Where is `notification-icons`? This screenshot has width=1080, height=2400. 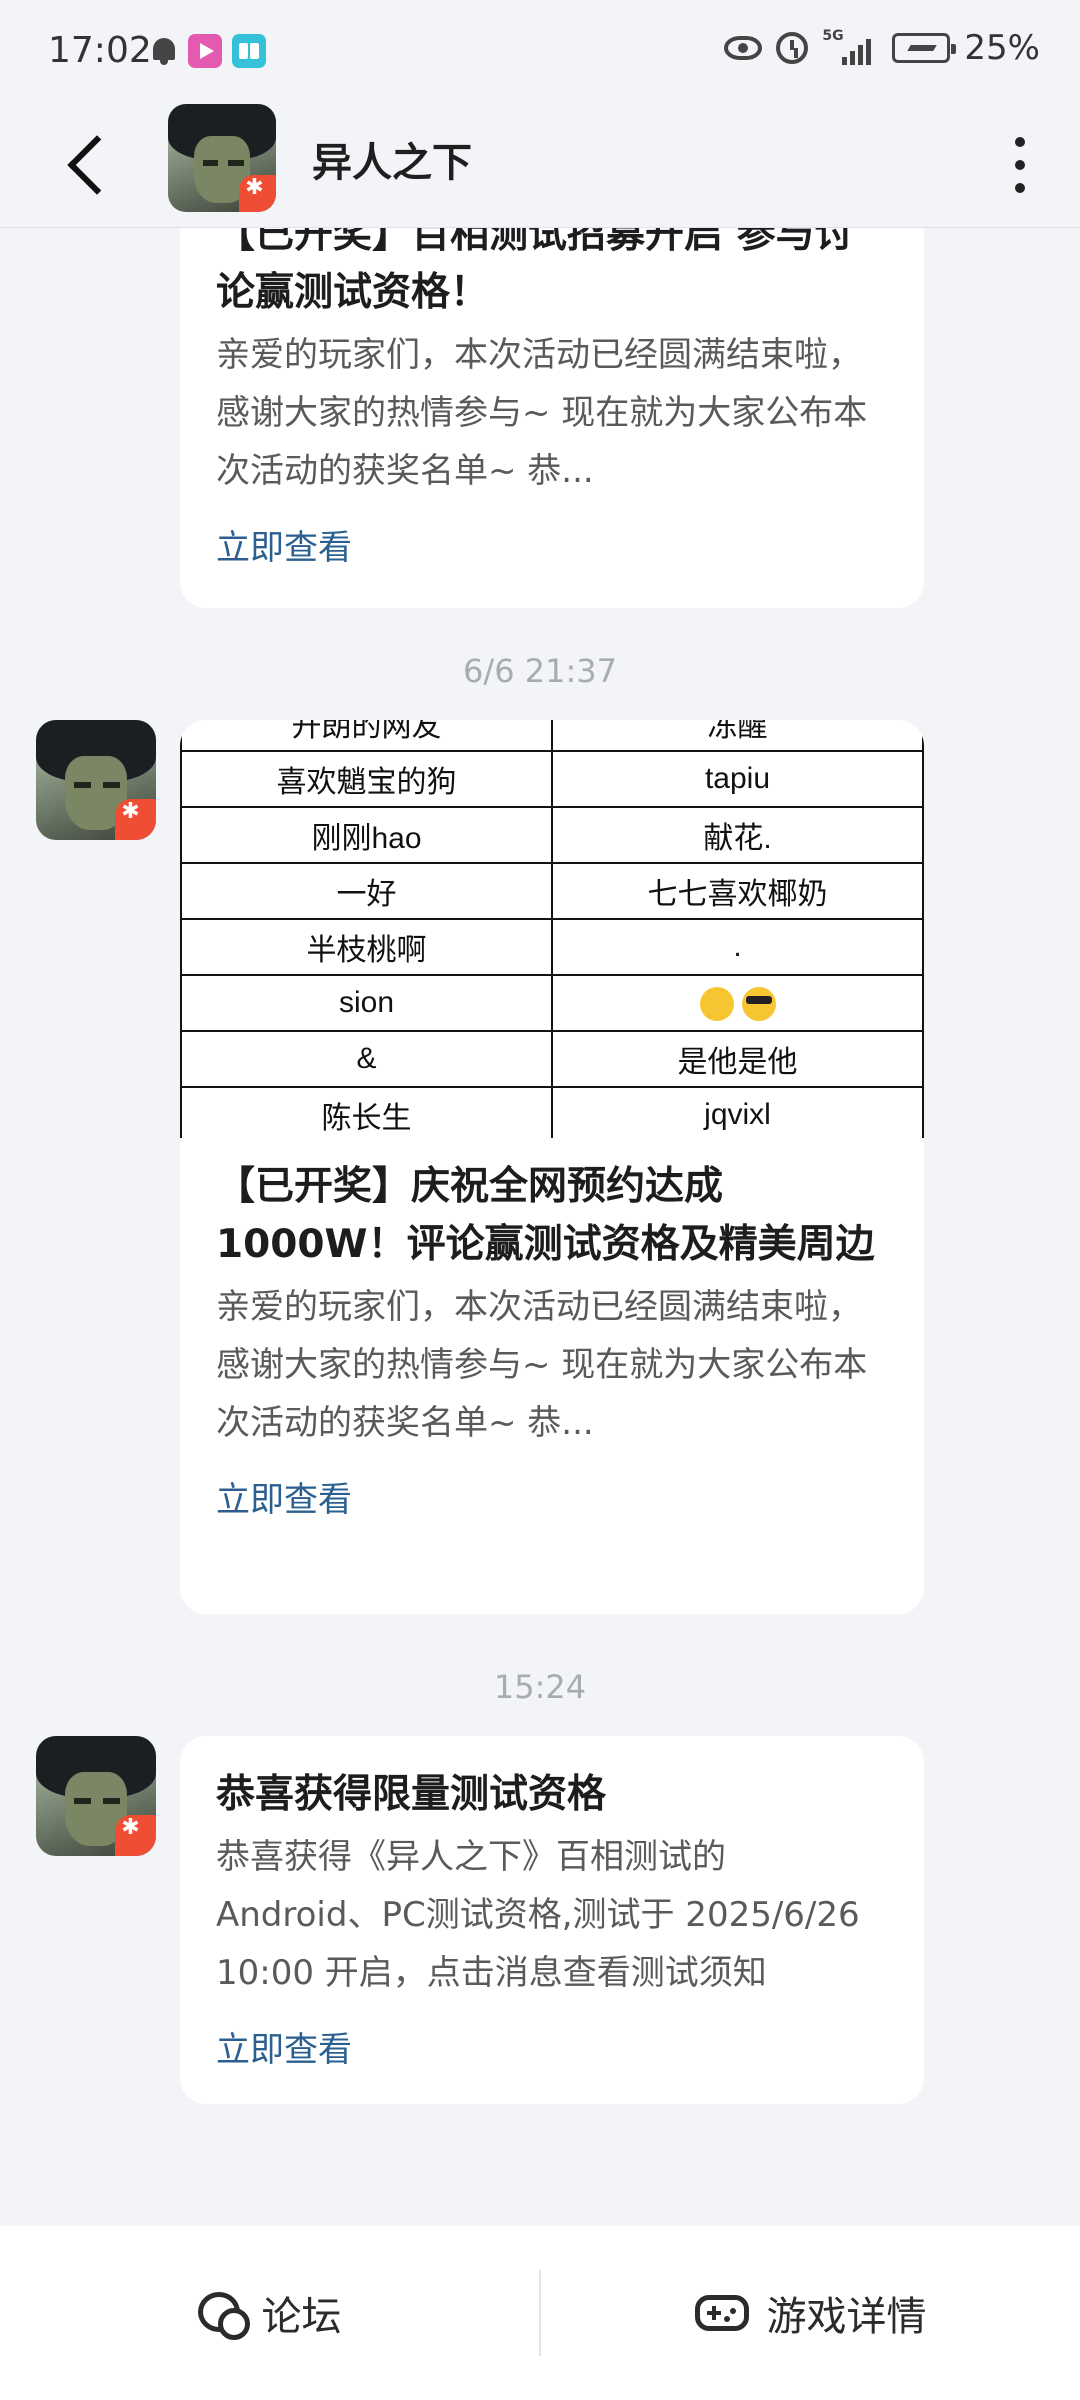 notification-icons is located at coordinates (208, 51).